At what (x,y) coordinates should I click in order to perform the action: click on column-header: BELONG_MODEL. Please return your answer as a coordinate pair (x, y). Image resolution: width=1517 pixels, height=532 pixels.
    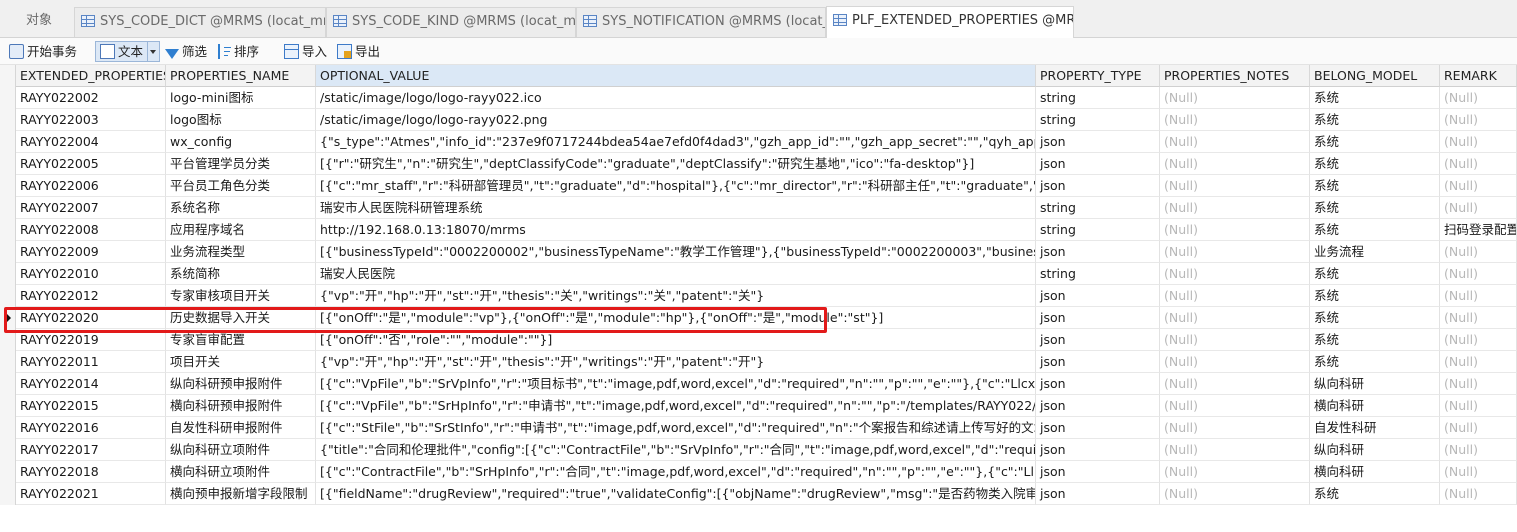
    Looking at the image, I should click on (1375, 76).